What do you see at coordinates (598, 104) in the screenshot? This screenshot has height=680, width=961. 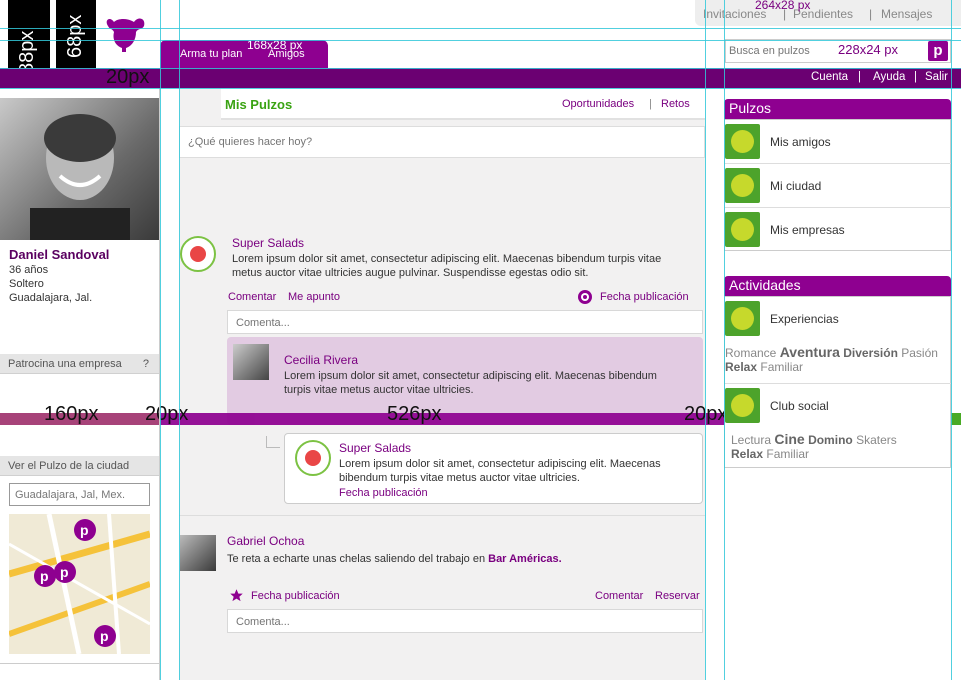 I see `oportunidades-link: Oportunidades` at bounding box center [598, 104].